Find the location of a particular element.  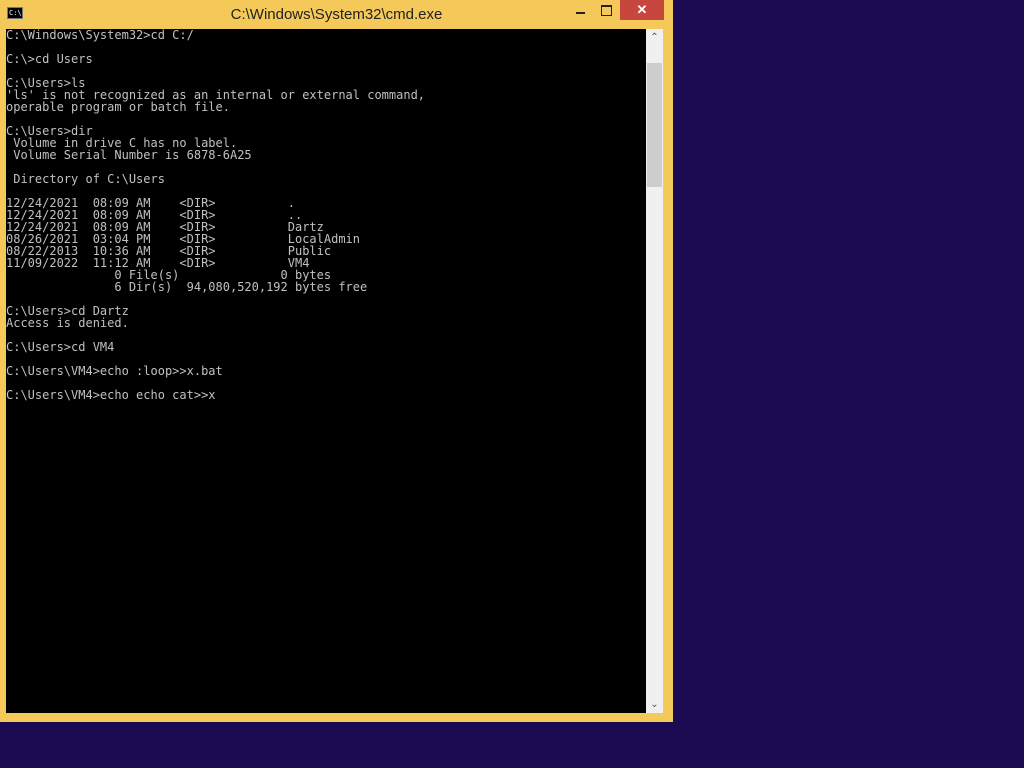

console-line: Access is denied. is located at coordinates (67, 322).